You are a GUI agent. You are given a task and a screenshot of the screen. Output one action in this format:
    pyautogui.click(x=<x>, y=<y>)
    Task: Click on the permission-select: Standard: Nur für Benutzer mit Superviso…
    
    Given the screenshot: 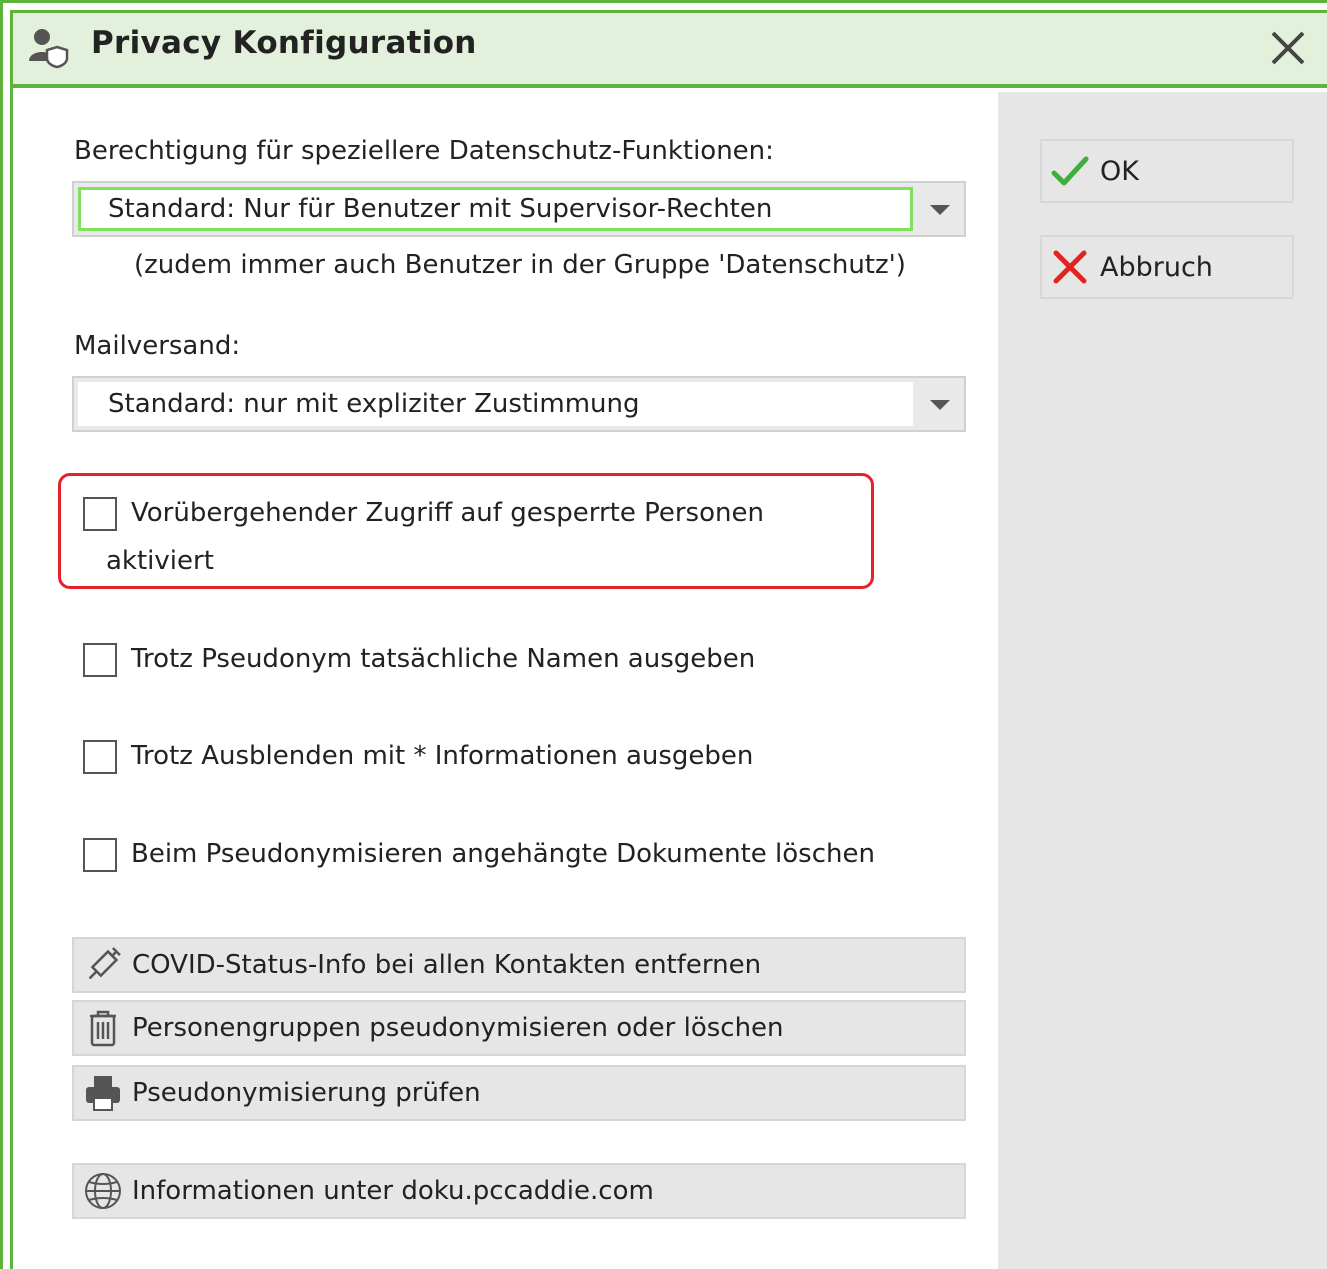 What is the action you would take?
    pyautogui.click(x=519, y=209)
    